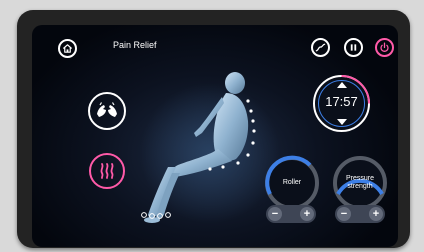 This screenshot has height=252, width=424. What do you see at coordinates (156, 215) in the screenshot?
I see `foot-roller-indicator` at bounding box center [156, 215].